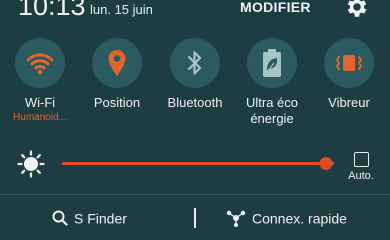  What do you see at coordinates (194, 163) in the screenshot?
I see `brightness-fill` at bounding box center [194, 163].